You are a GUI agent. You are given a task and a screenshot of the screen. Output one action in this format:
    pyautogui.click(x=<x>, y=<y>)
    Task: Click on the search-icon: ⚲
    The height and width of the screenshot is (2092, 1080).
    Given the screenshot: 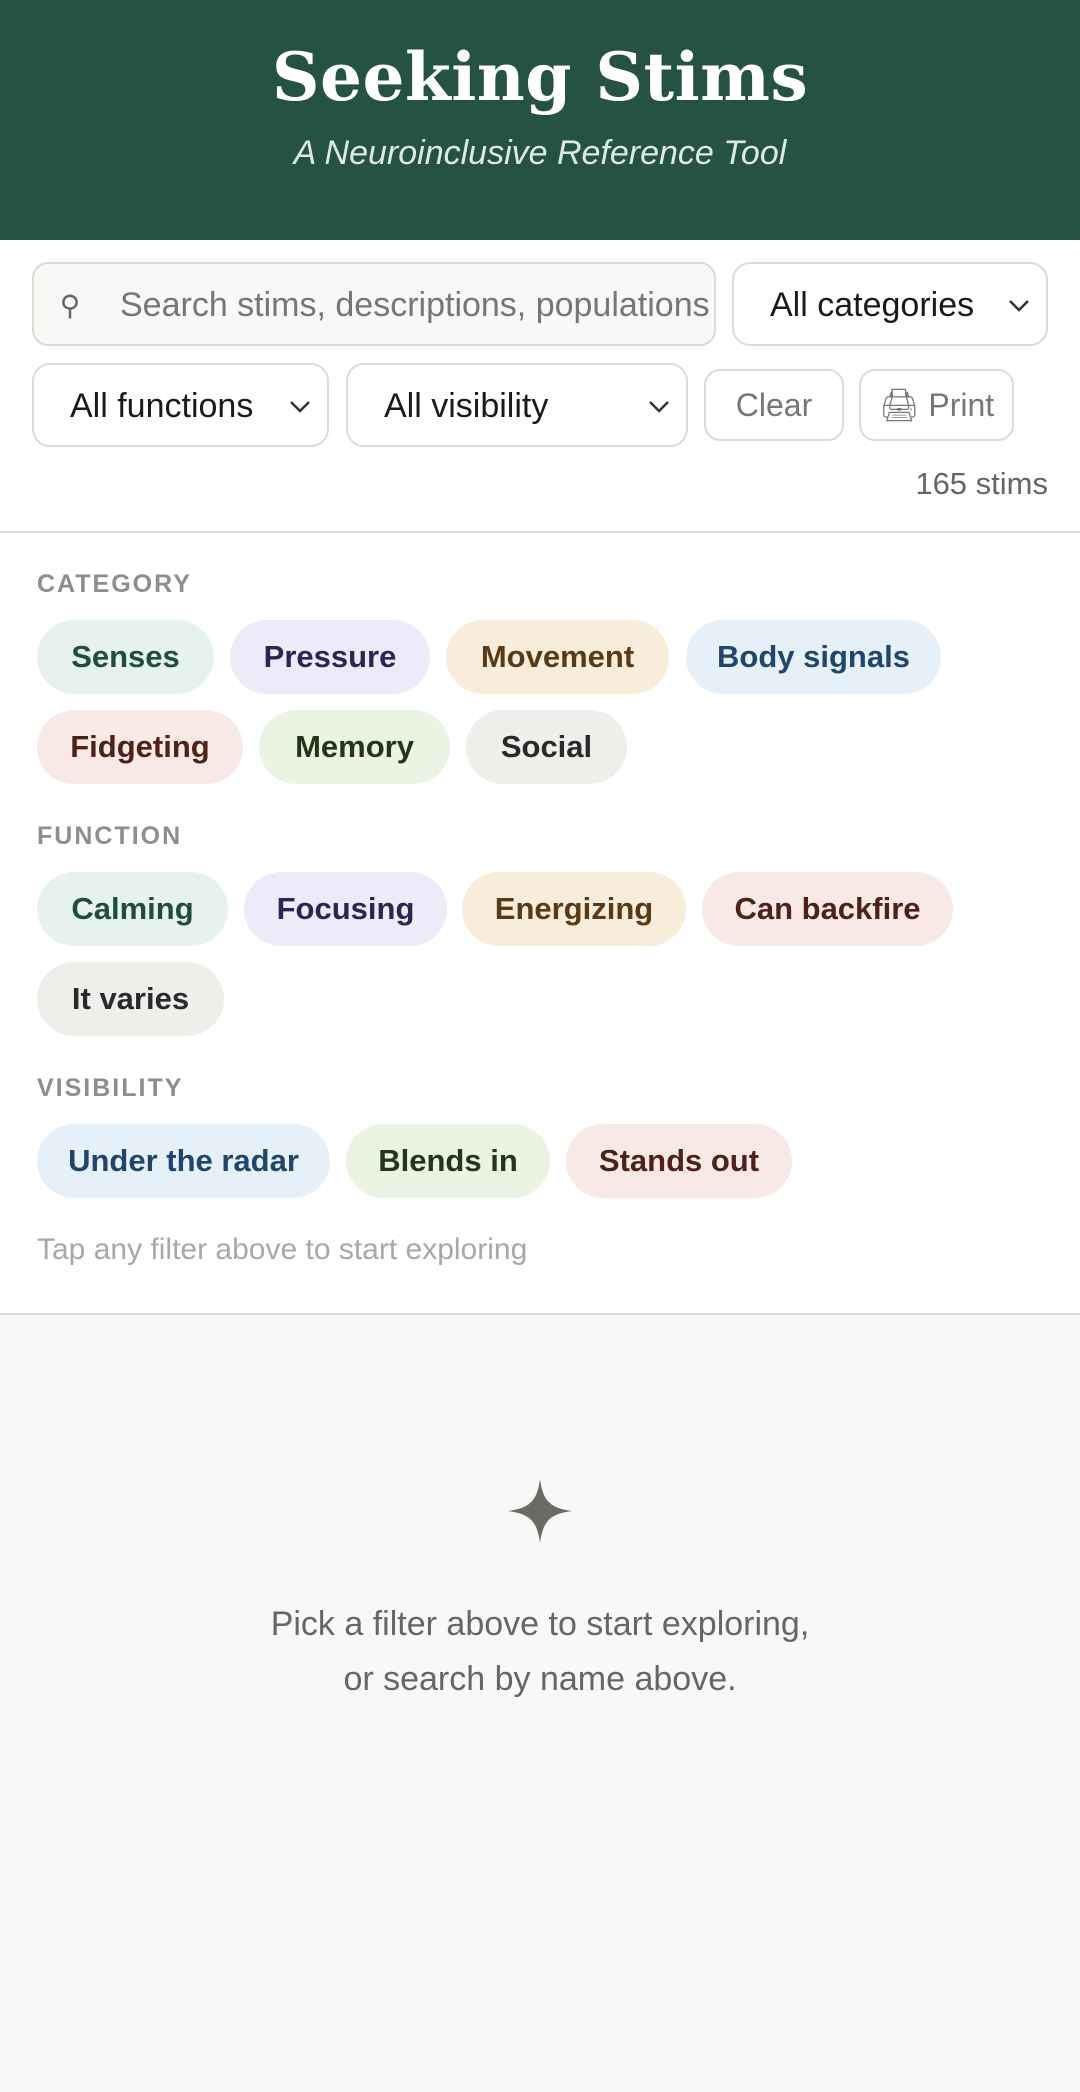 What is the action you would take?
    pyautogui.click(x=70, y=305)
    